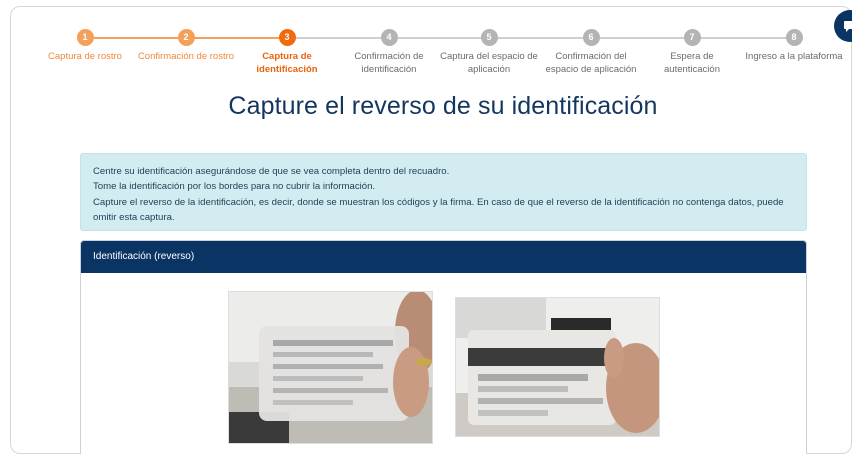  I want to click on step-2-number: 2, so click(186, 37).